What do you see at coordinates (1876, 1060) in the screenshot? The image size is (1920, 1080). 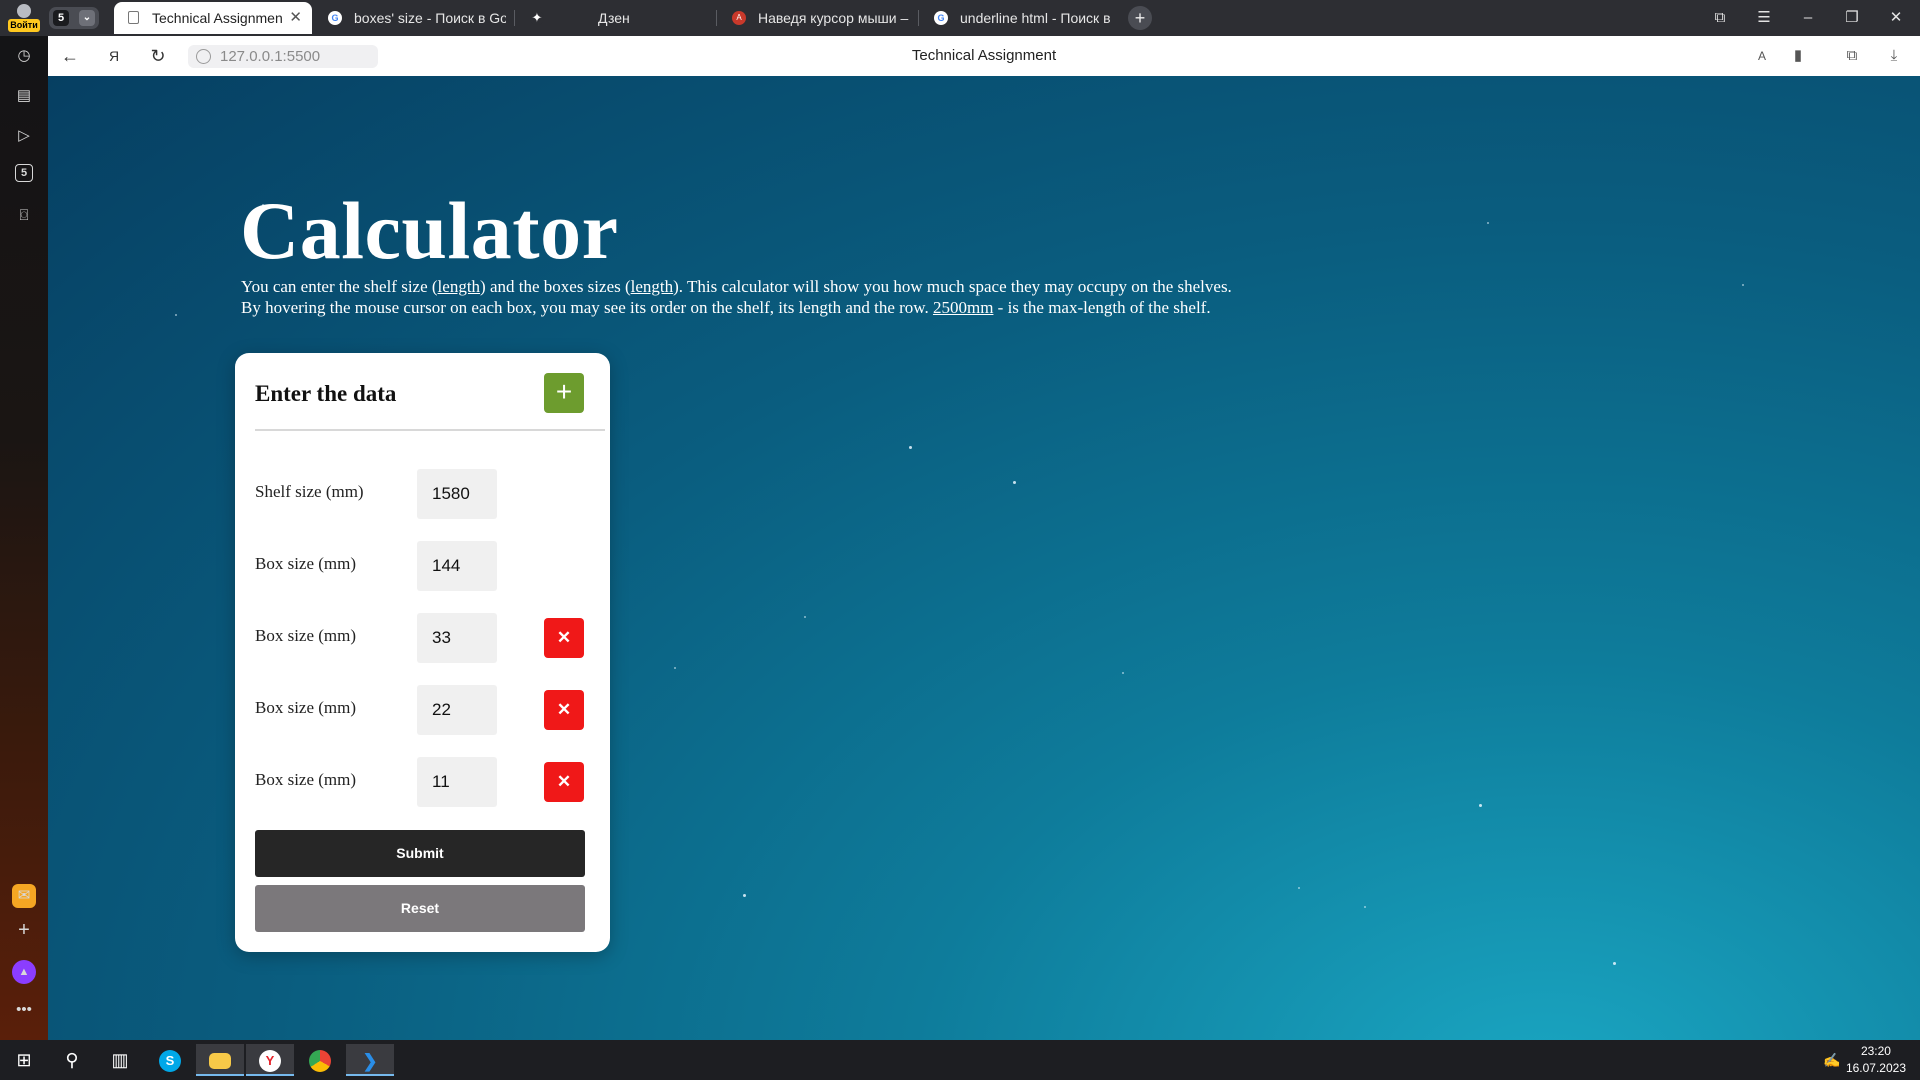 I see `system-clock: 23:20 16.07.2023` at bounding box center [1876, 1060].